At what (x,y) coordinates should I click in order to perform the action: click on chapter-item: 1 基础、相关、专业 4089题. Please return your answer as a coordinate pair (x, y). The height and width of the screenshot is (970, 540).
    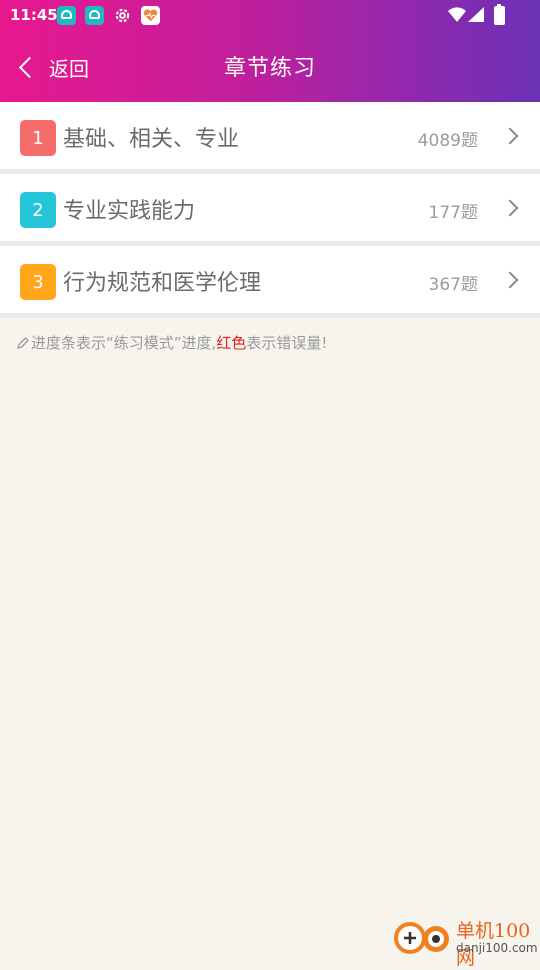
    Looking at the image, I should click on (270, 138).